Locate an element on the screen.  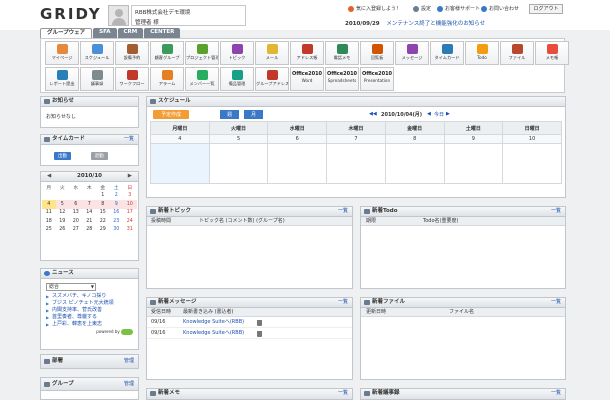
calendar-day: 31 is located at coordinates (130, 230).